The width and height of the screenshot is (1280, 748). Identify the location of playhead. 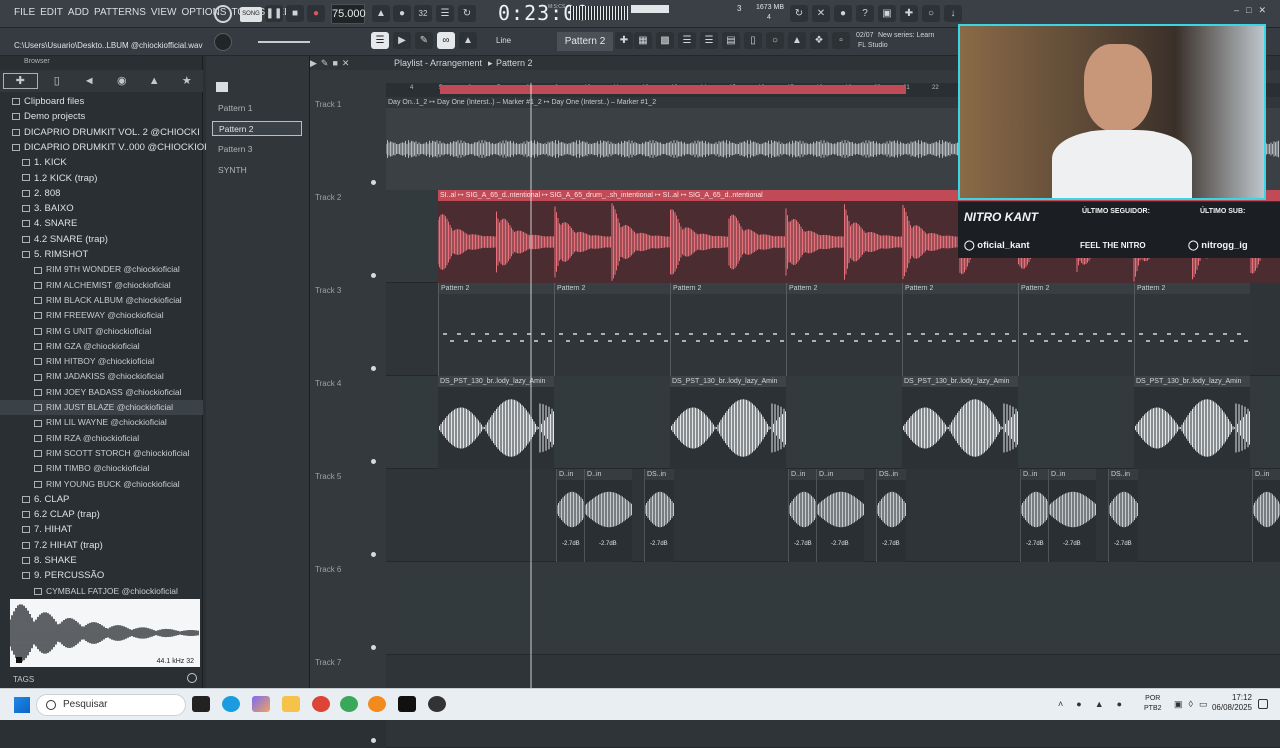
(531, 385).